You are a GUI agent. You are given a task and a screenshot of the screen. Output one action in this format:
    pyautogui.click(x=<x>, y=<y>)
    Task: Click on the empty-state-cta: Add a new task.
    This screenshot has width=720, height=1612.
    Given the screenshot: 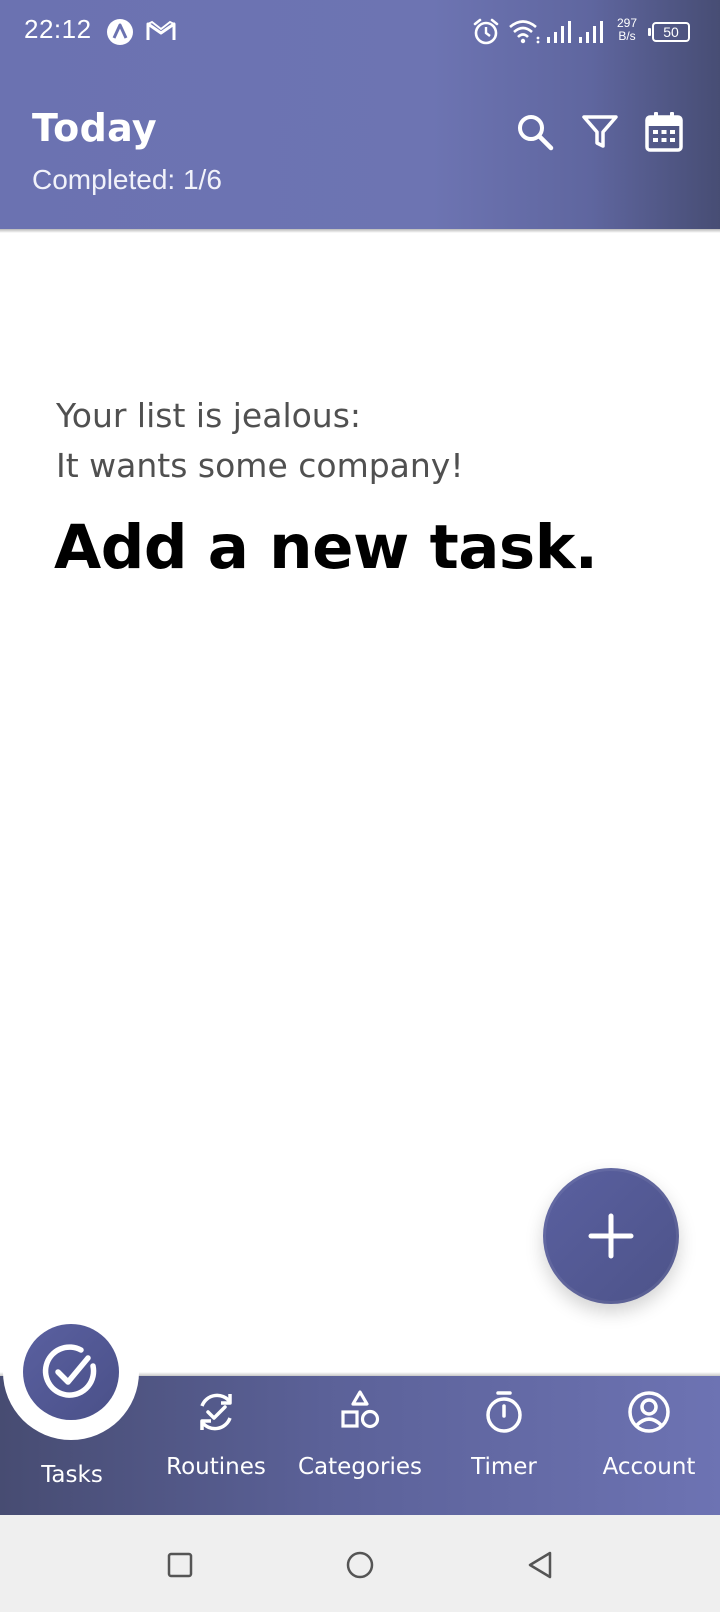 What is the action you would take?
    pyautogui.click(x=326, y=547)
    